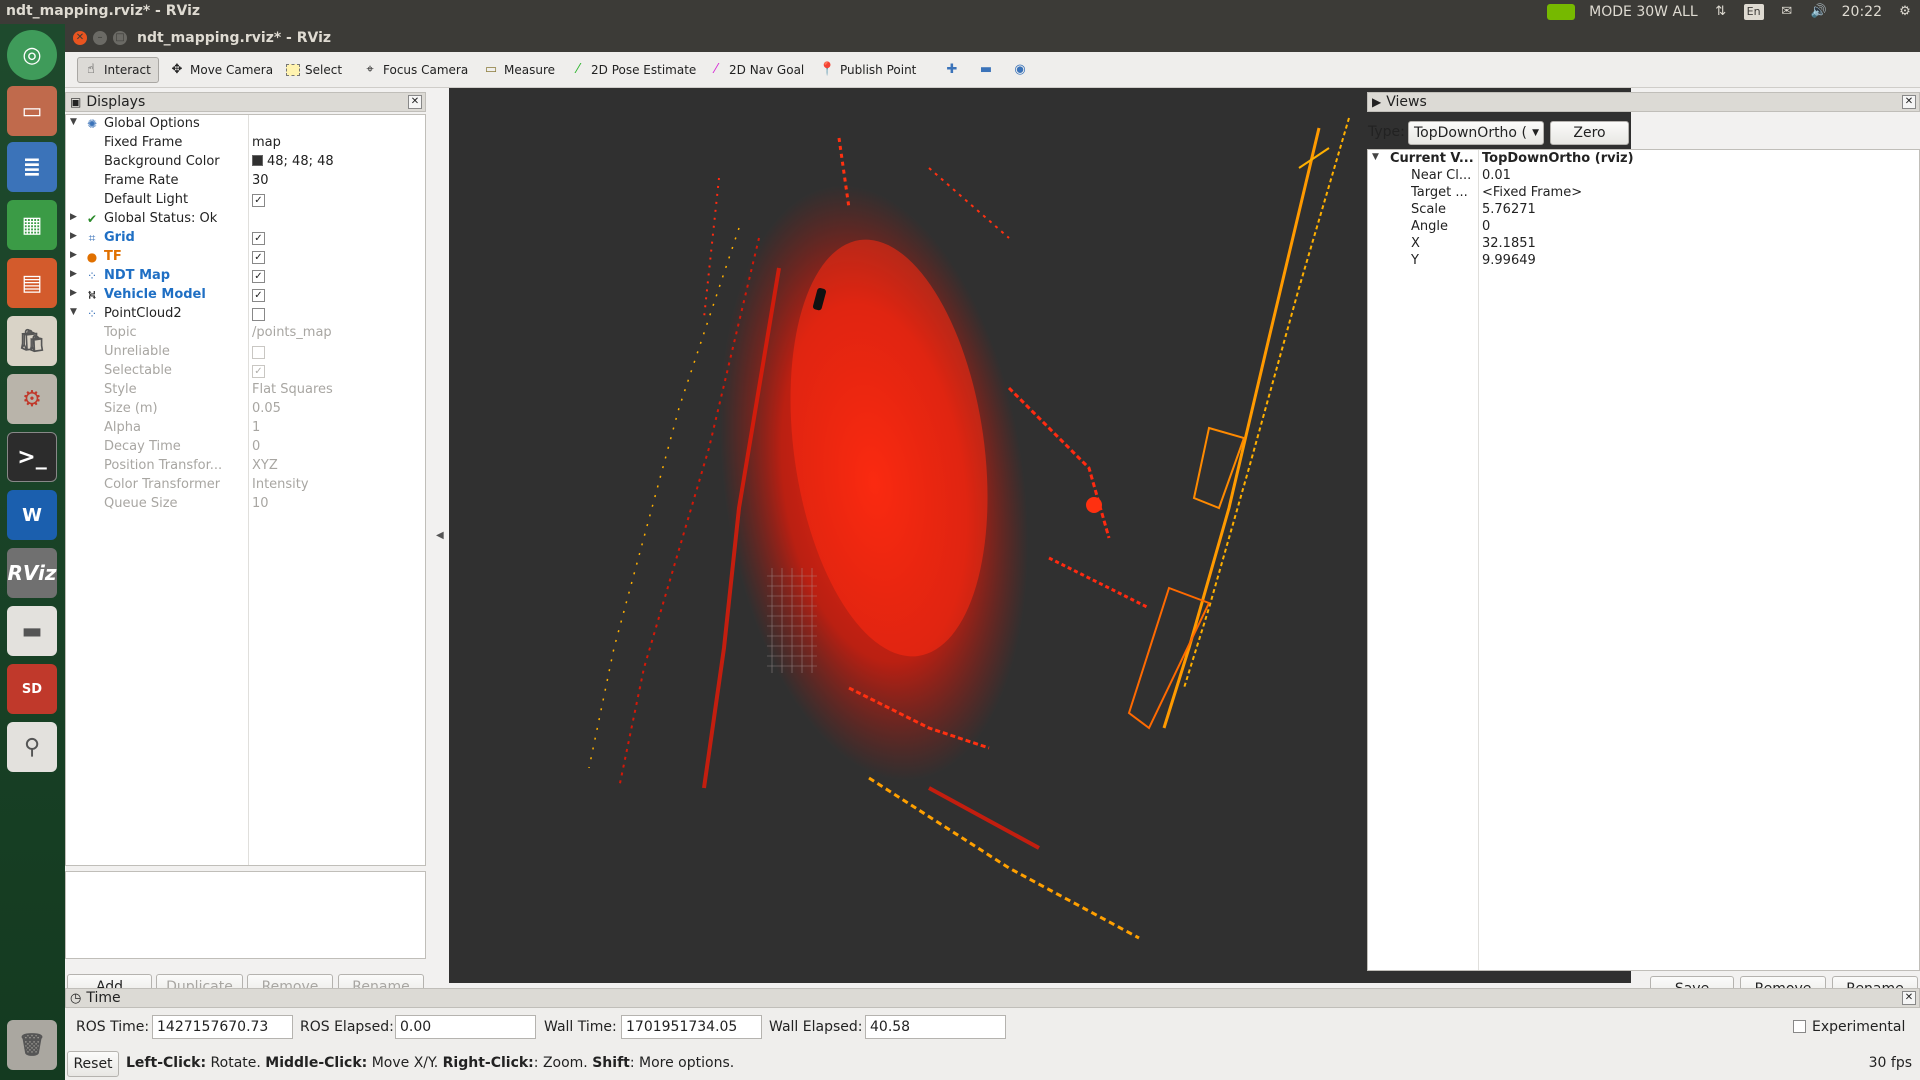 The height and width of the screenshot is (1080, 1920). I want to click on tree-row-fixed-frame: Fixed Frame map, so click(245, 143).